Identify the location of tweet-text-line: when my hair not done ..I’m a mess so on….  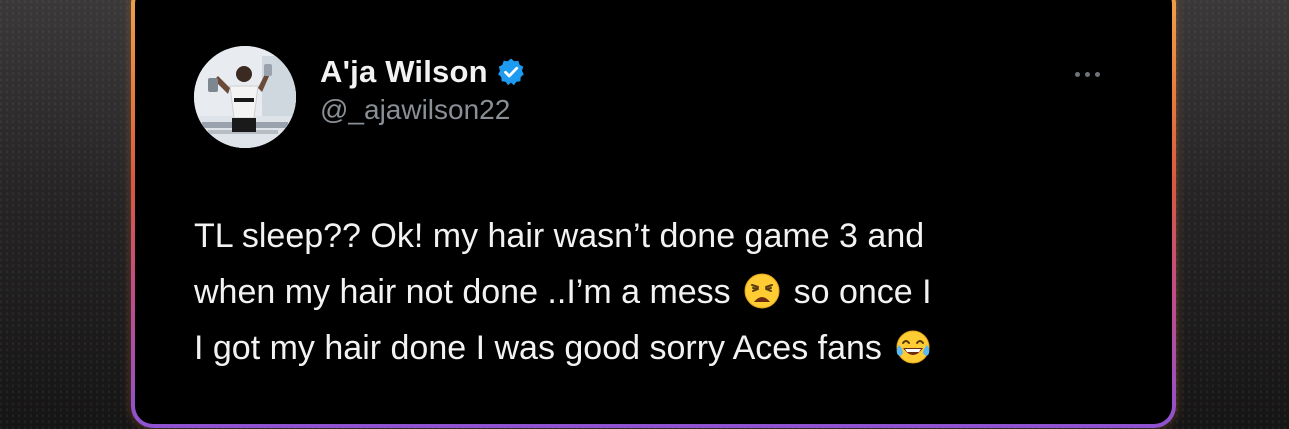
(664, 292).